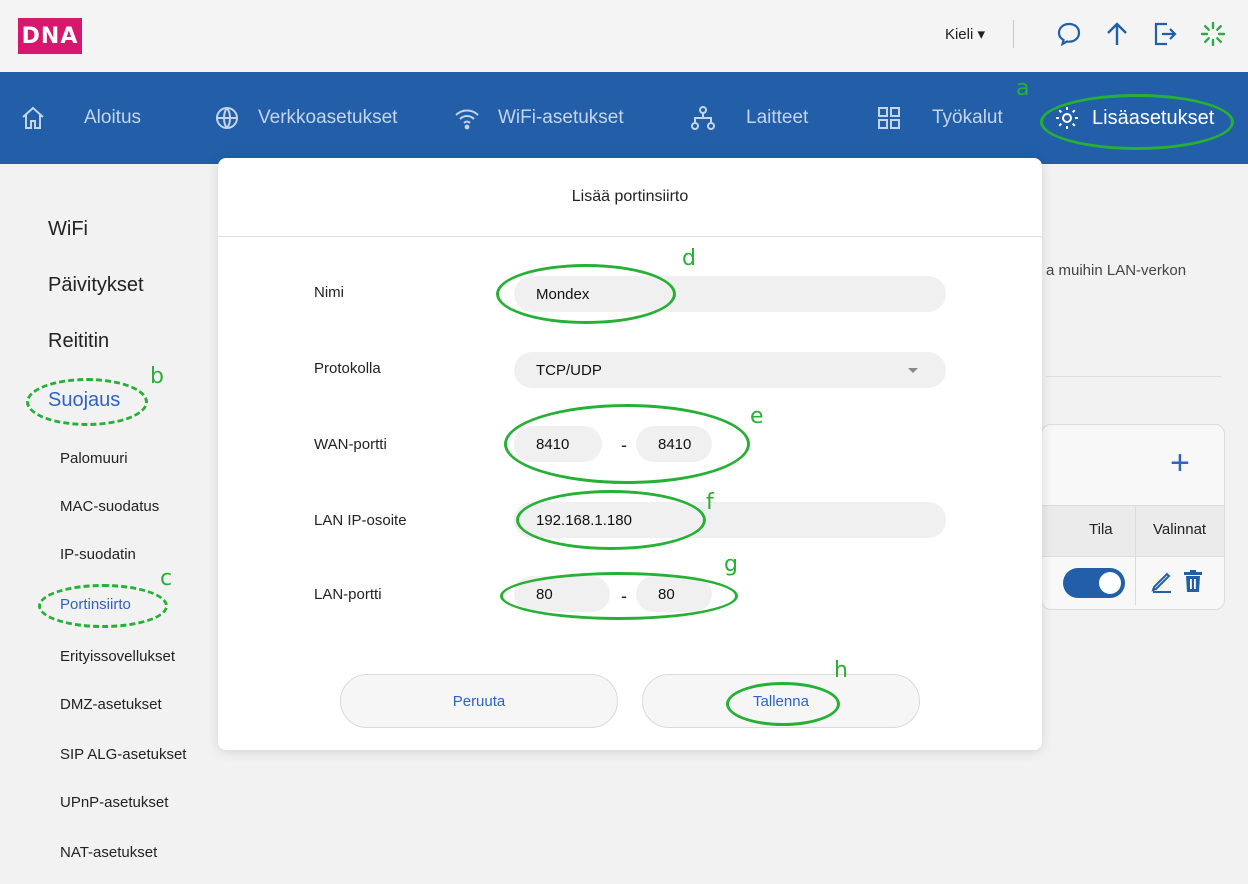 The image size is (1248, 884). I want to click on rule-enabled-toggle, so click(1094, 583).